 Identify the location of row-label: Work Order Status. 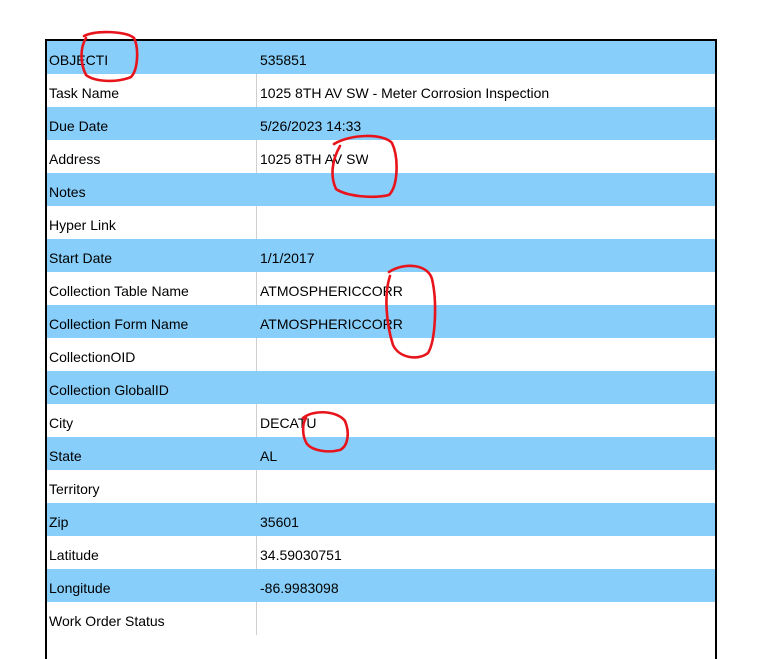
(152, 618).